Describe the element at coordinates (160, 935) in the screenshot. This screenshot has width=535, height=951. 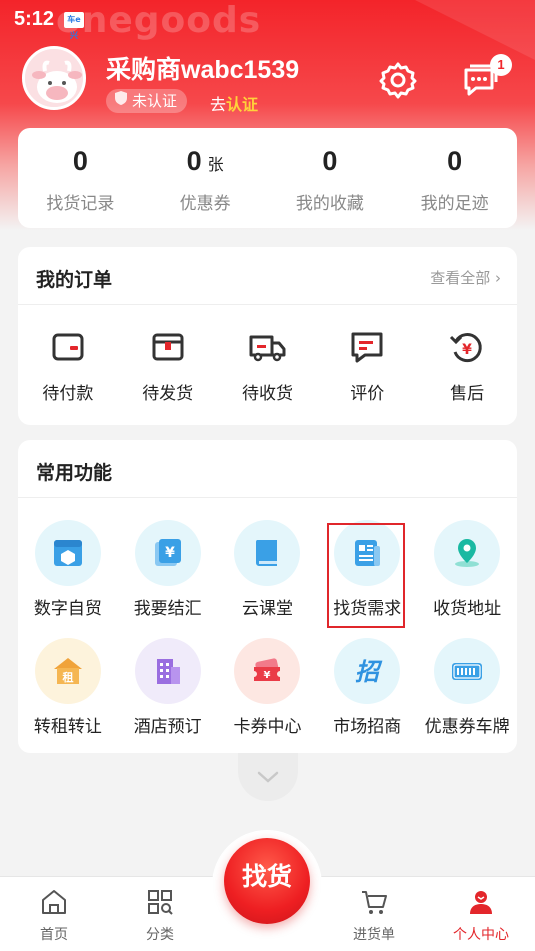
I see `tab-label: 分类` at that location.